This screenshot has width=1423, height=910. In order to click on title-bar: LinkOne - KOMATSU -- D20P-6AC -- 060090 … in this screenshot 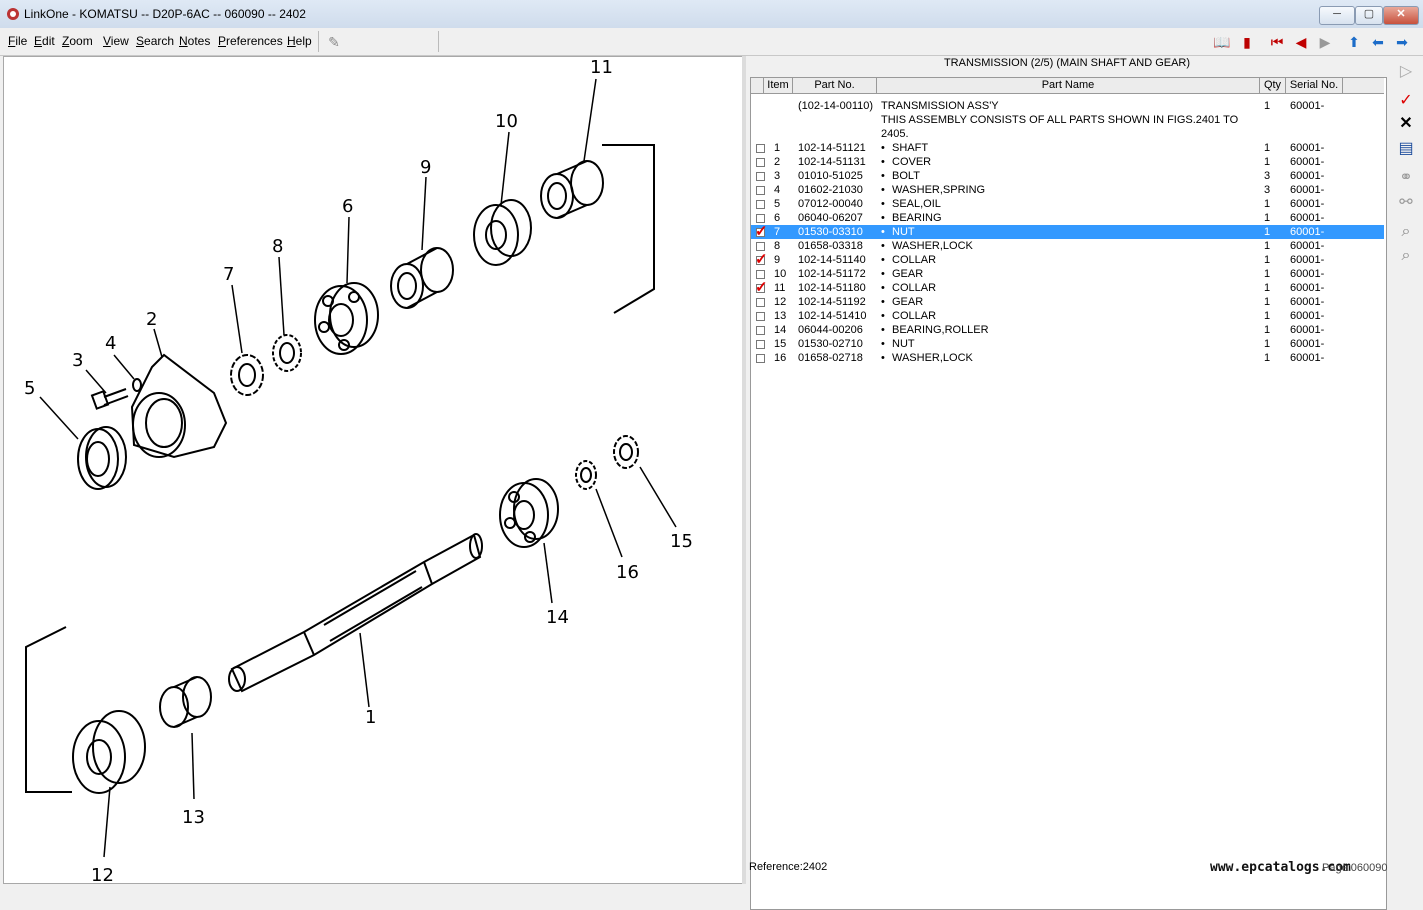, I will do `click(711, 14)`.